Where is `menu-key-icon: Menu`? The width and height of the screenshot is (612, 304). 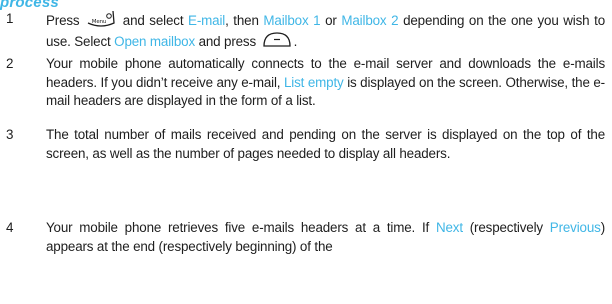 menu-key-icon: Menu is located at coordinates (101, 19).